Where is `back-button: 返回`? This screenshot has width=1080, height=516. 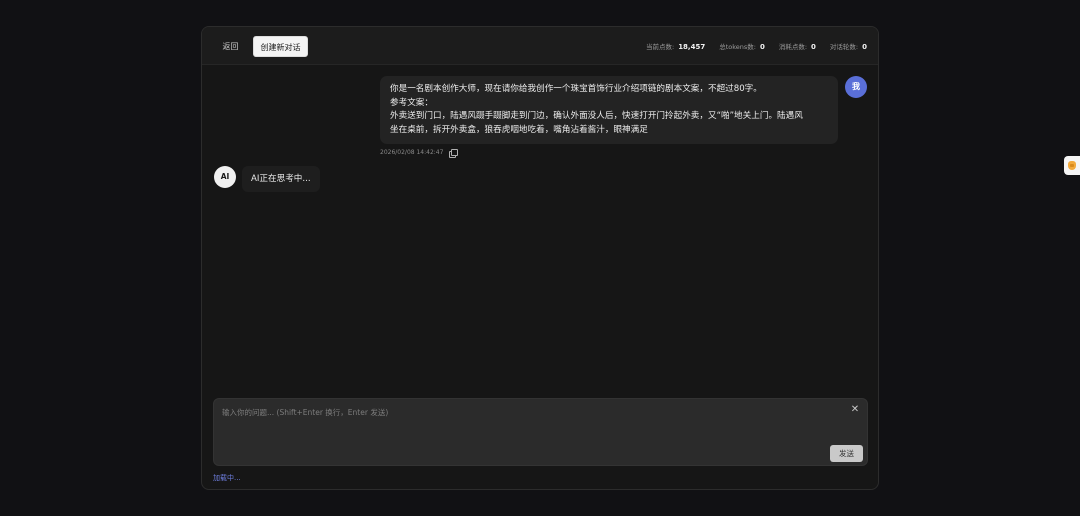
back-button: 返回 is located at coordinates (230, 47).